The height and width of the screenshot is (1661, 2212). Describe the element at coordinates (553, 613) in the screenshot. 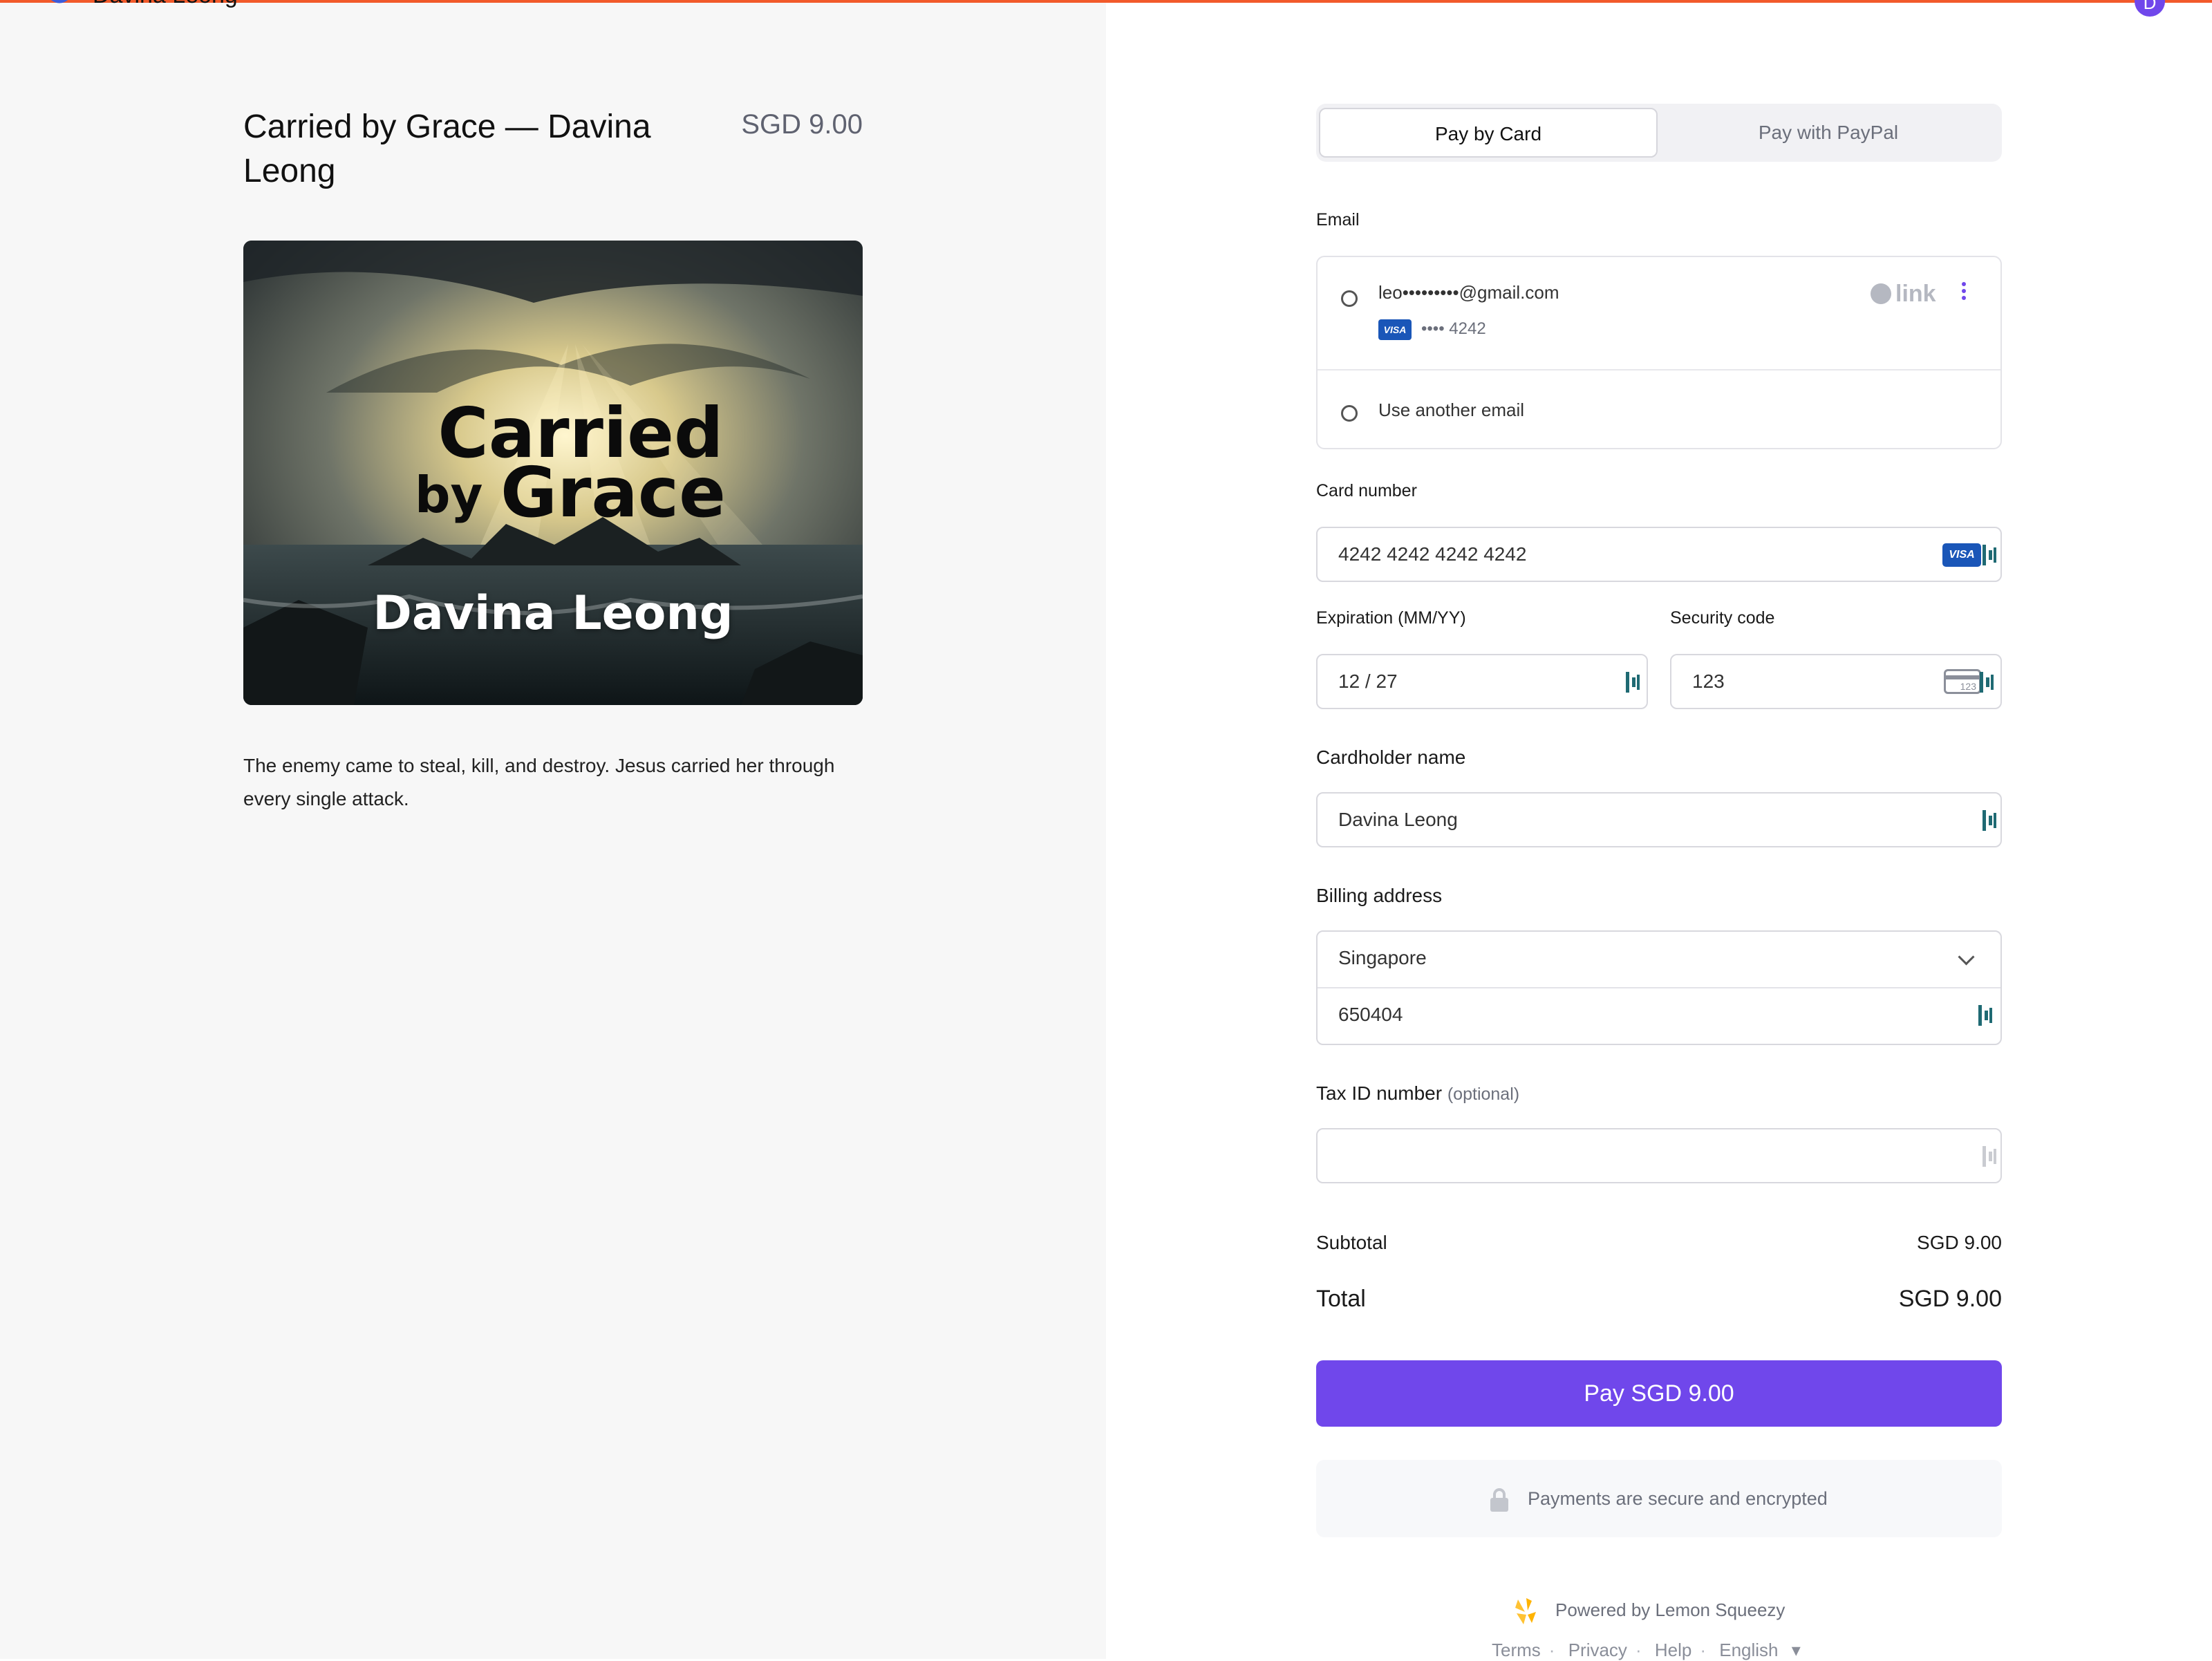

I see `cover-author: Davina Leong` at that location.